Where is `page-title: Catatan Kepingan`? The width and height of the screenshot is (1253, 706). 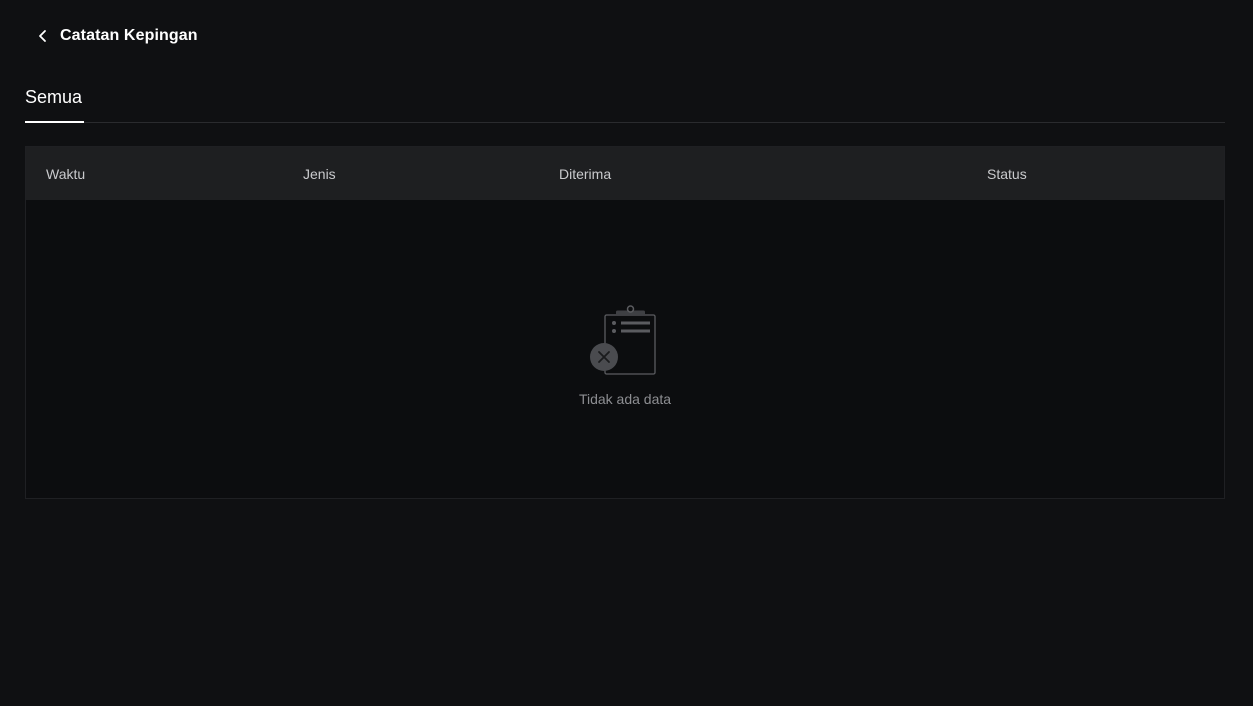 page-title: Catatan Kepingan is located at coordinates (129, 35).